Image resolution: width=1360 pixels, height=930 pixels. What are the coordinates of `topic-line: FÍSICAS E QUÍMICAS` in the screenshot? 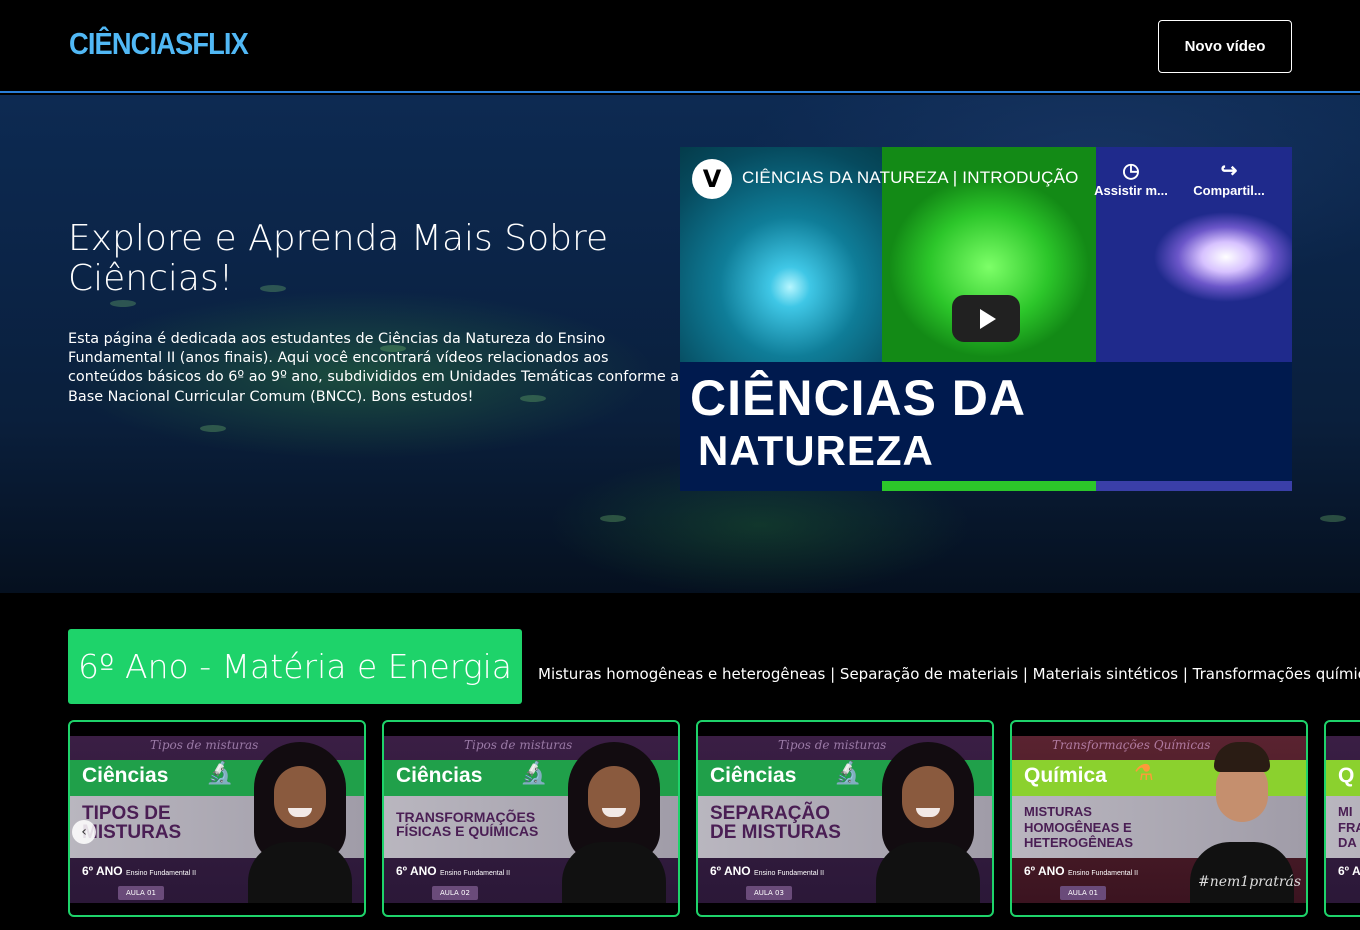 It's located at (467, 831).